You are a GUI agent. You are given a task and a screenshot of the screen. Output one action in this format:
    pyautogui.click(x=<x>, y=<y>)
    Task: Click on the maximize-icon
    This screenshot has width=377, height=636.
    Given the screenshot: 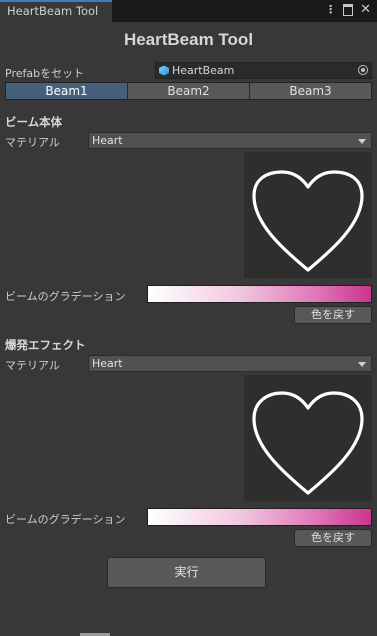 What is the action you would take?
    pyautogui.click(x=348, y=10)
    